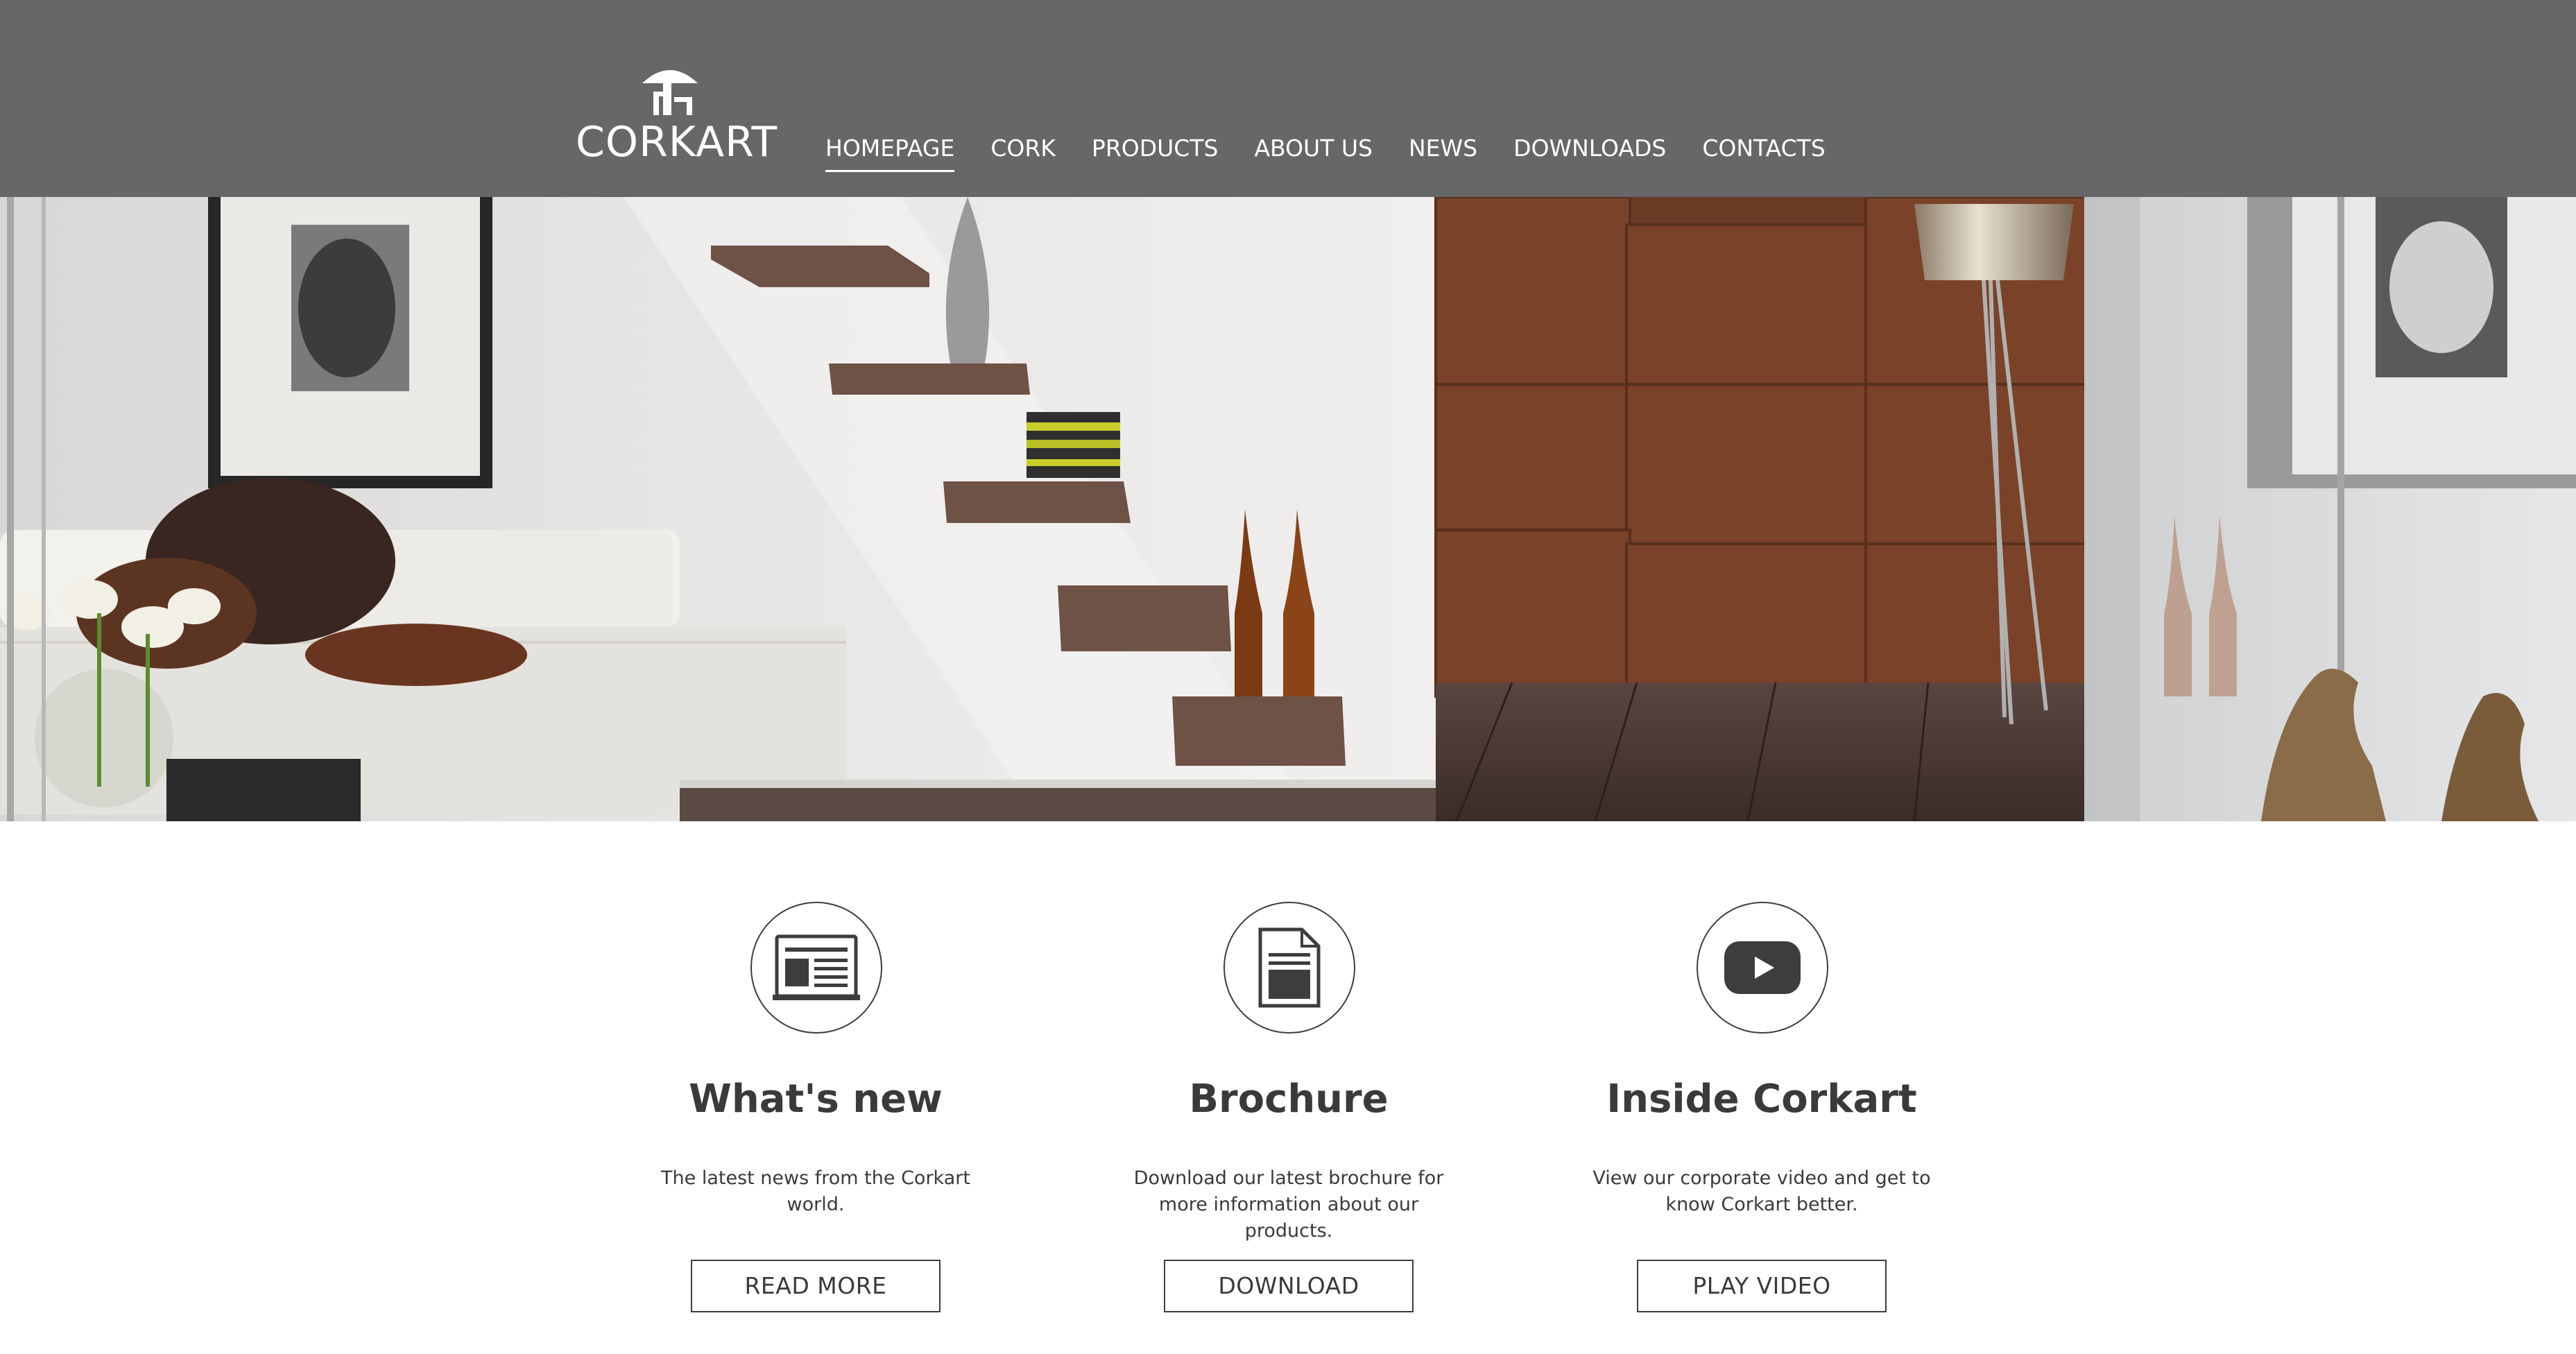 This screenshot has width=2576, height=1354. I want to click on document-icon, so click(1289, 967).